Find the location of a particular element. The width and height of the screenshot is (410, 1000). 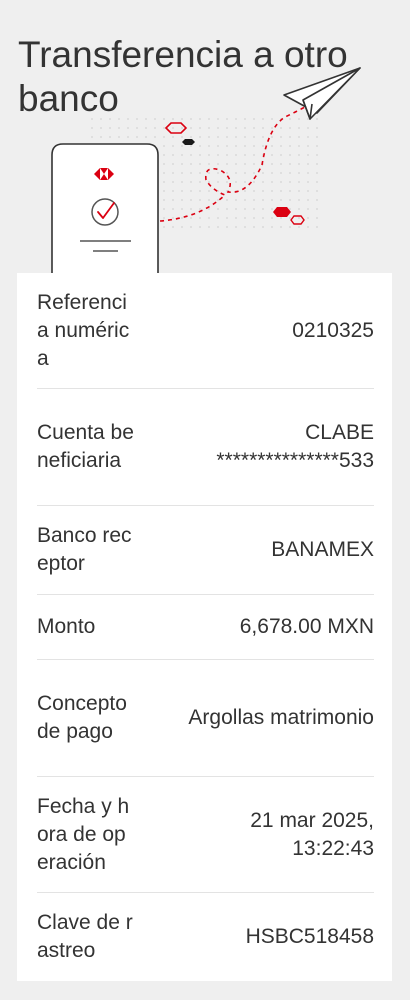

row-value-line: CLABE is located at coordinates (339, 432).